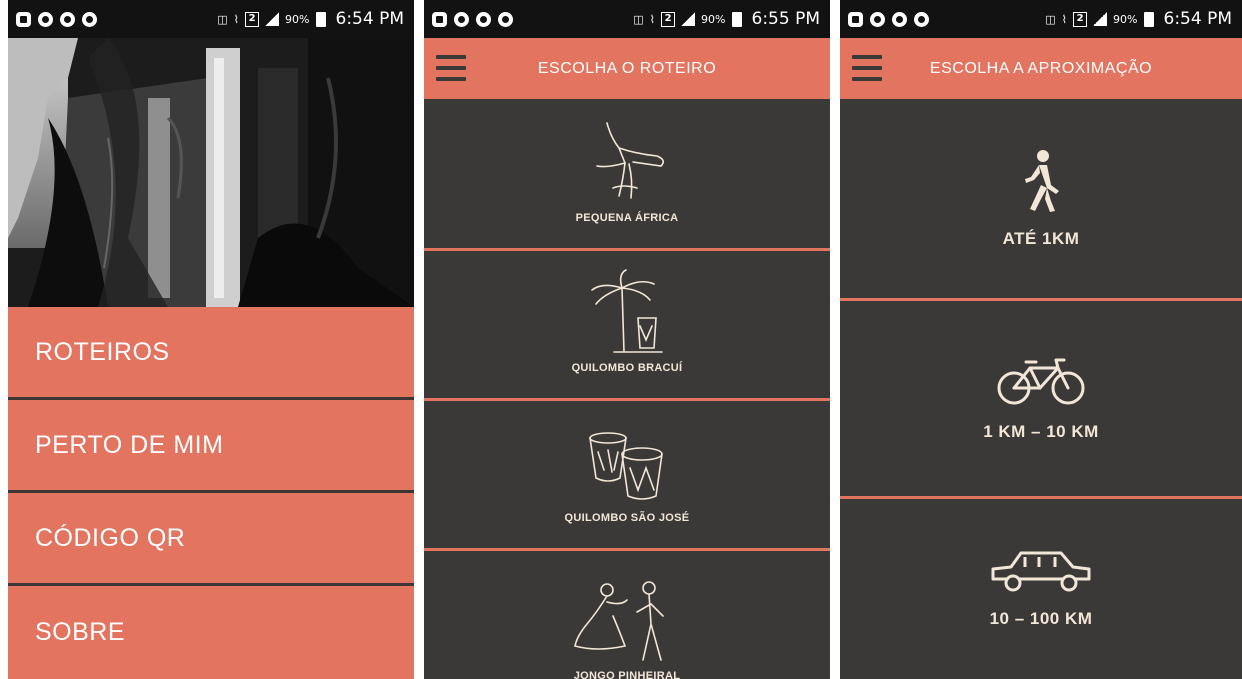 The height and width of the screenshot is (679, 1242). I want to click on menu-item-label: SOBRE, so click(80, 632).